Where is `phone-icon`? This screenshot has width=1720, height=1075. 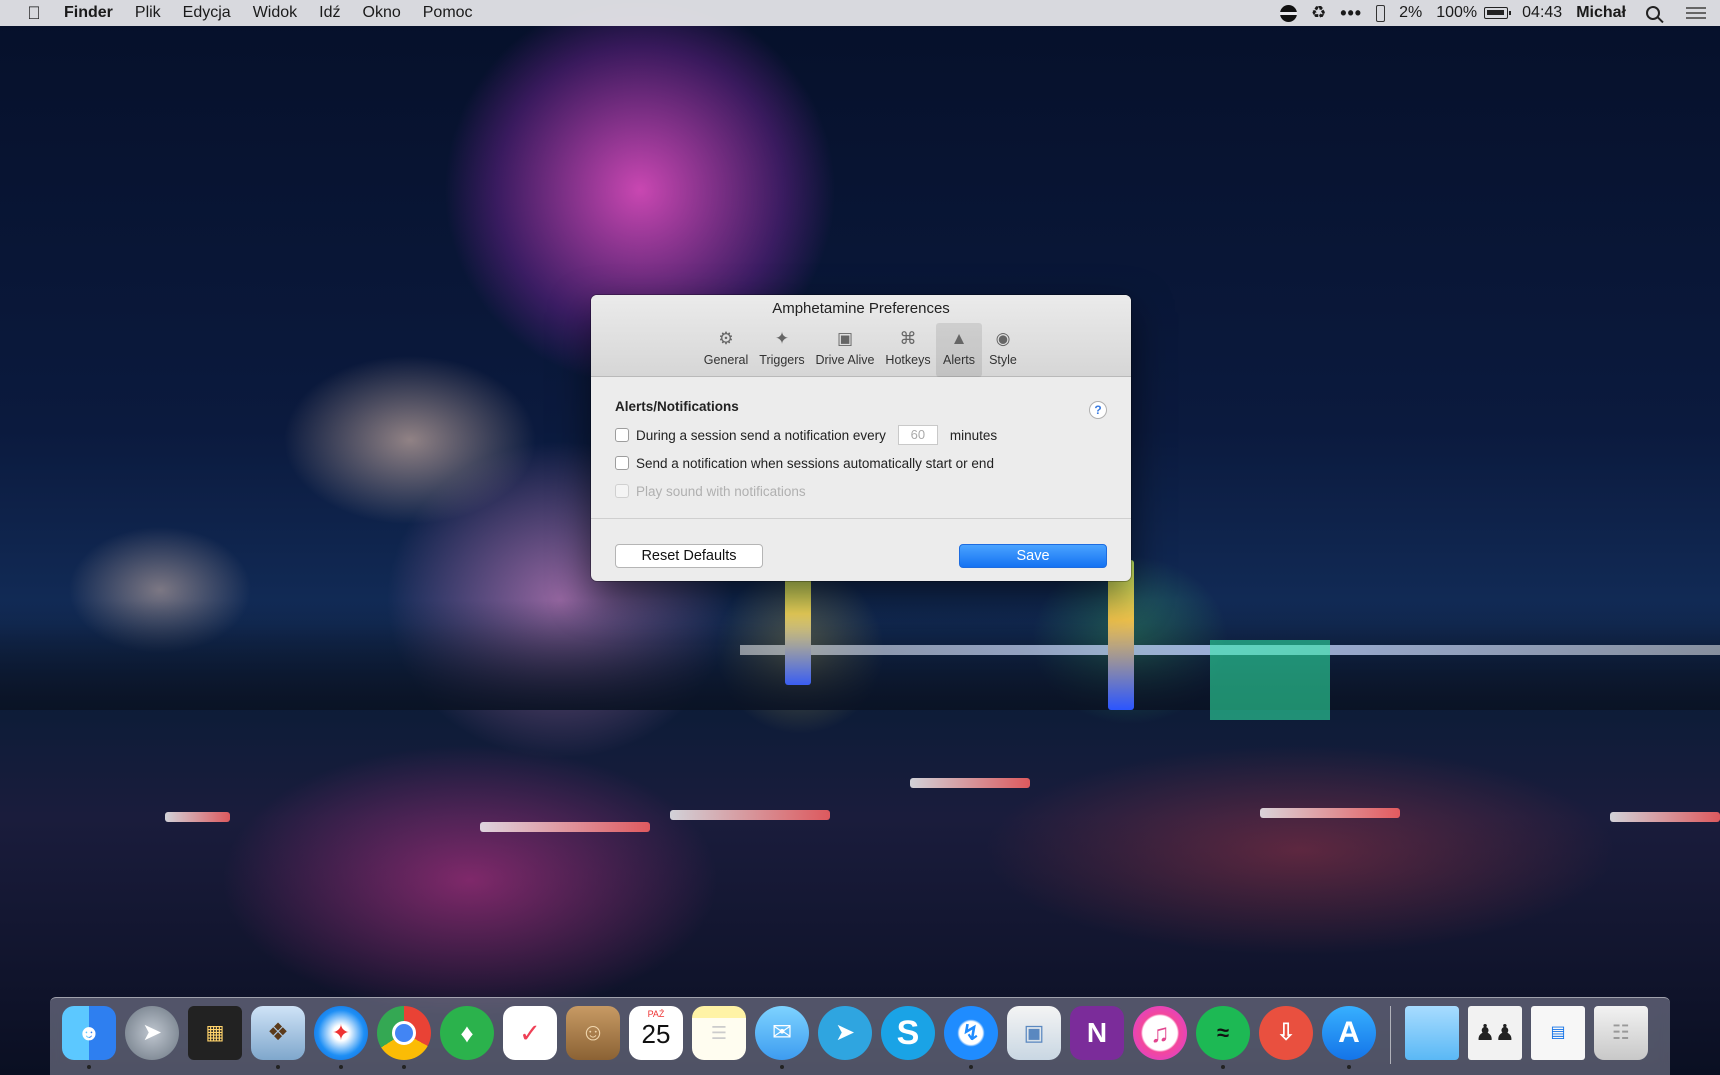
phone-icon is located at coordinates (1381, 13).